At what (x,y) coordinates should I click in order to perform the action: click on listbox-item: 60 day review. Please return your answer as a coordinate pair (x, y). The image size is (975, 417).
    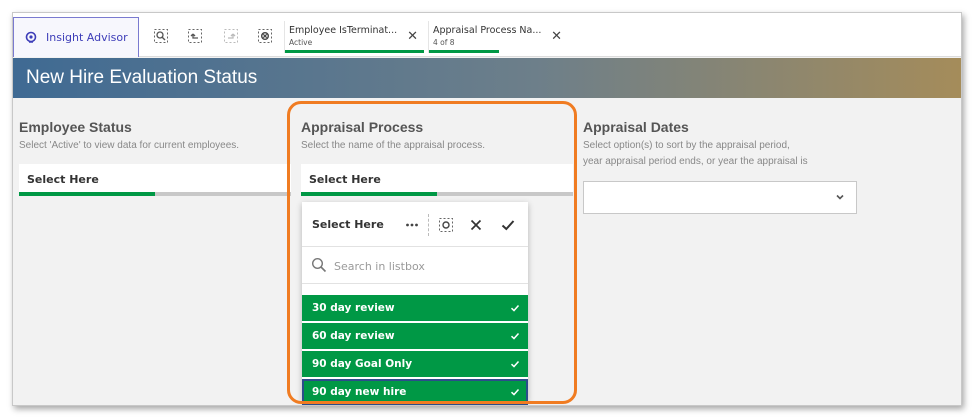
    Looking at the image, I should click on (415, 336).